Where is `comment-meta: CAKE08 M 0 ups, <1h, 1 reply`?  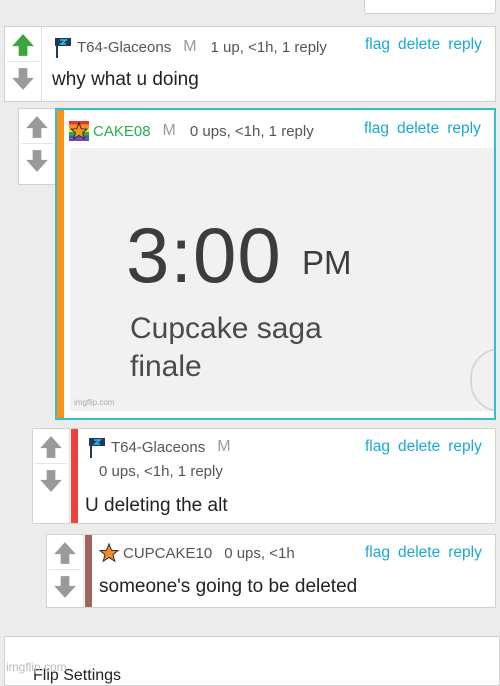
comment-meta: CAKE08 M 0 ups, <1h, 1 reply is located at coordinates (191, 131).